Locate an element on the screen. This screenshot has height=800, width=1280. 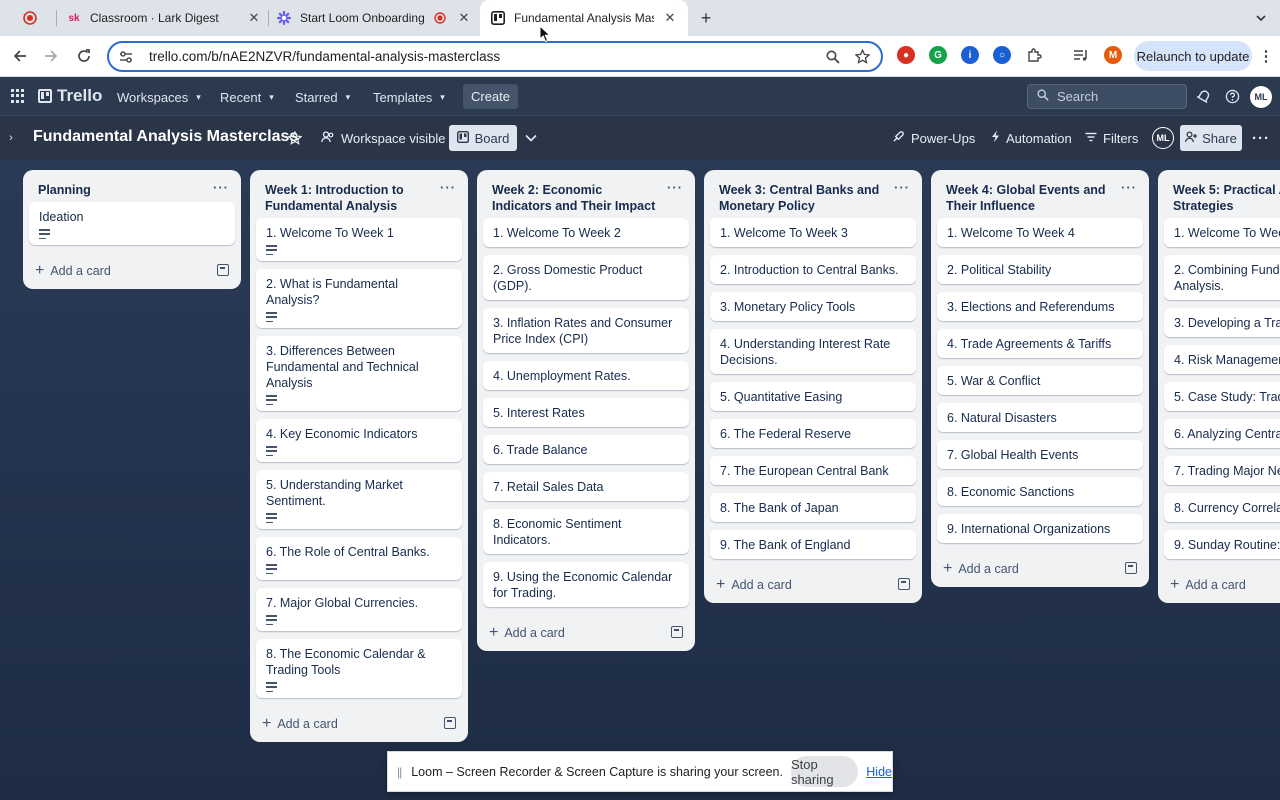
media-queue-icon is located at coordinates (1081, 55).